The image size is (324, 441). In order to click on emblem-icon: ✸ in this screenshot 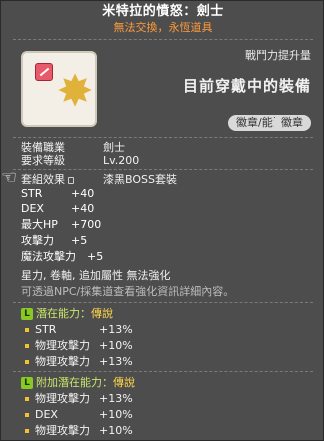, I will do `click(61, 89)`.